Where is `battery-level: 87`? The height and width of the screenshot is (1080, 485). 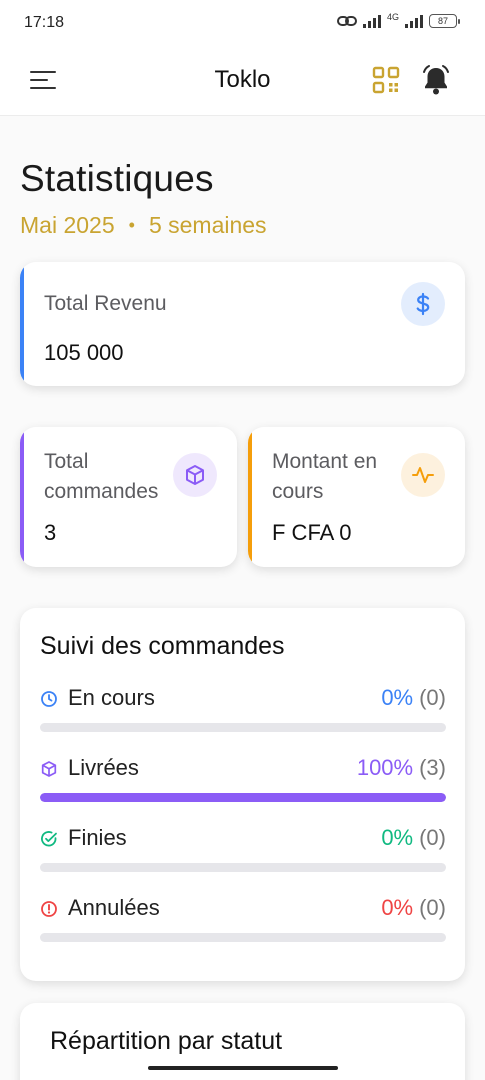
battery-level: 87 is located at coordinates (442, 21).